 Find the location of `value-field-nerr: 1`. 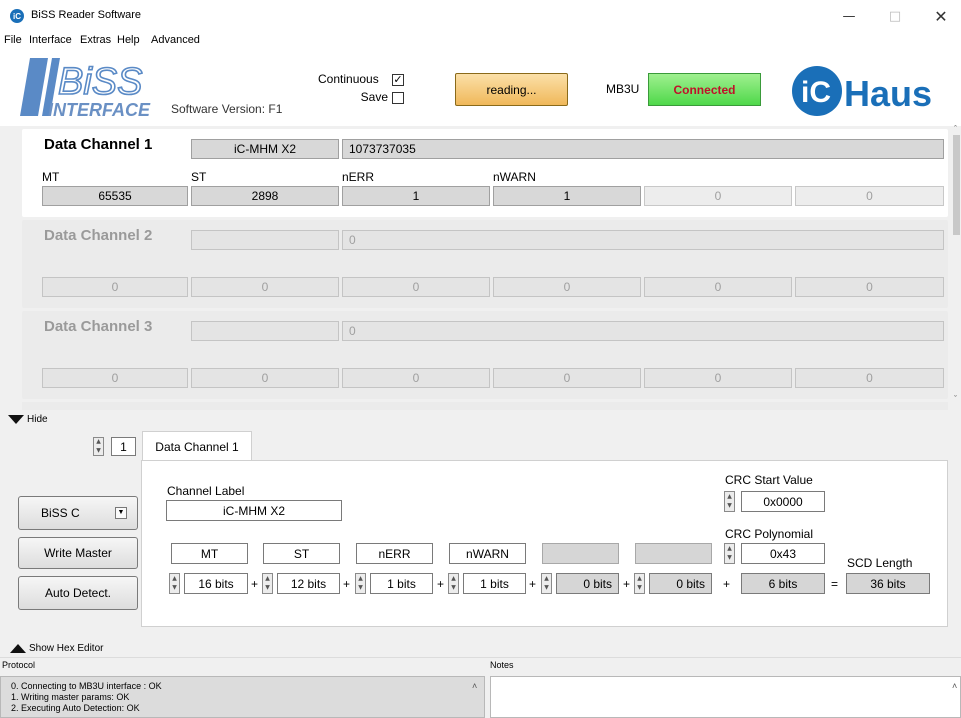

value-field-nerr: 1 is located at coordinates (416, 196).